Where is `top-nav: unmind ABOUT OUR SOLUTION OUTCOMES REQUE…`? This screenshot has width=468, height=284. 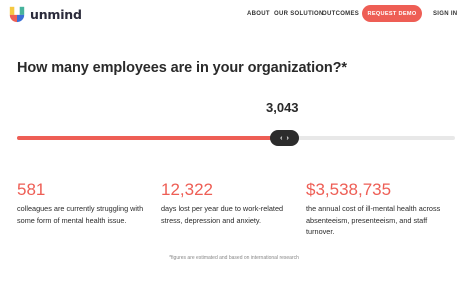 top-nav: unmind ABOUT OUR SOLUTION OUTCOMES REQUE… is located at coordinates (234, 15).